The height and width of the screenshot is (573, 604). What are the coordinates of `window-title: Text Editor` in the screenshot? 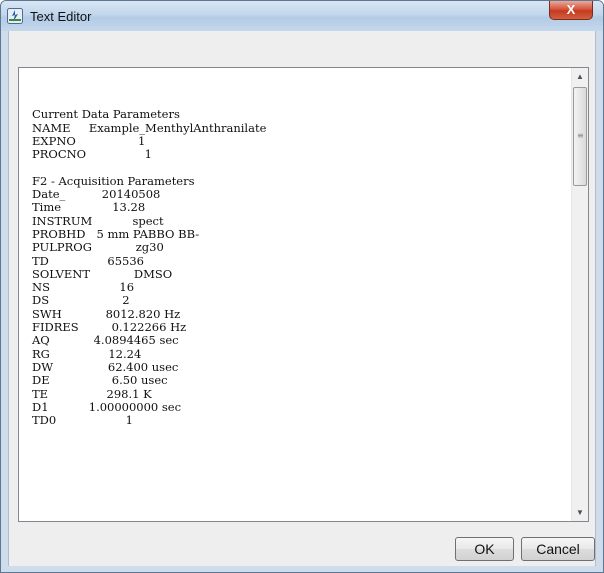 It's located at (61, 16).